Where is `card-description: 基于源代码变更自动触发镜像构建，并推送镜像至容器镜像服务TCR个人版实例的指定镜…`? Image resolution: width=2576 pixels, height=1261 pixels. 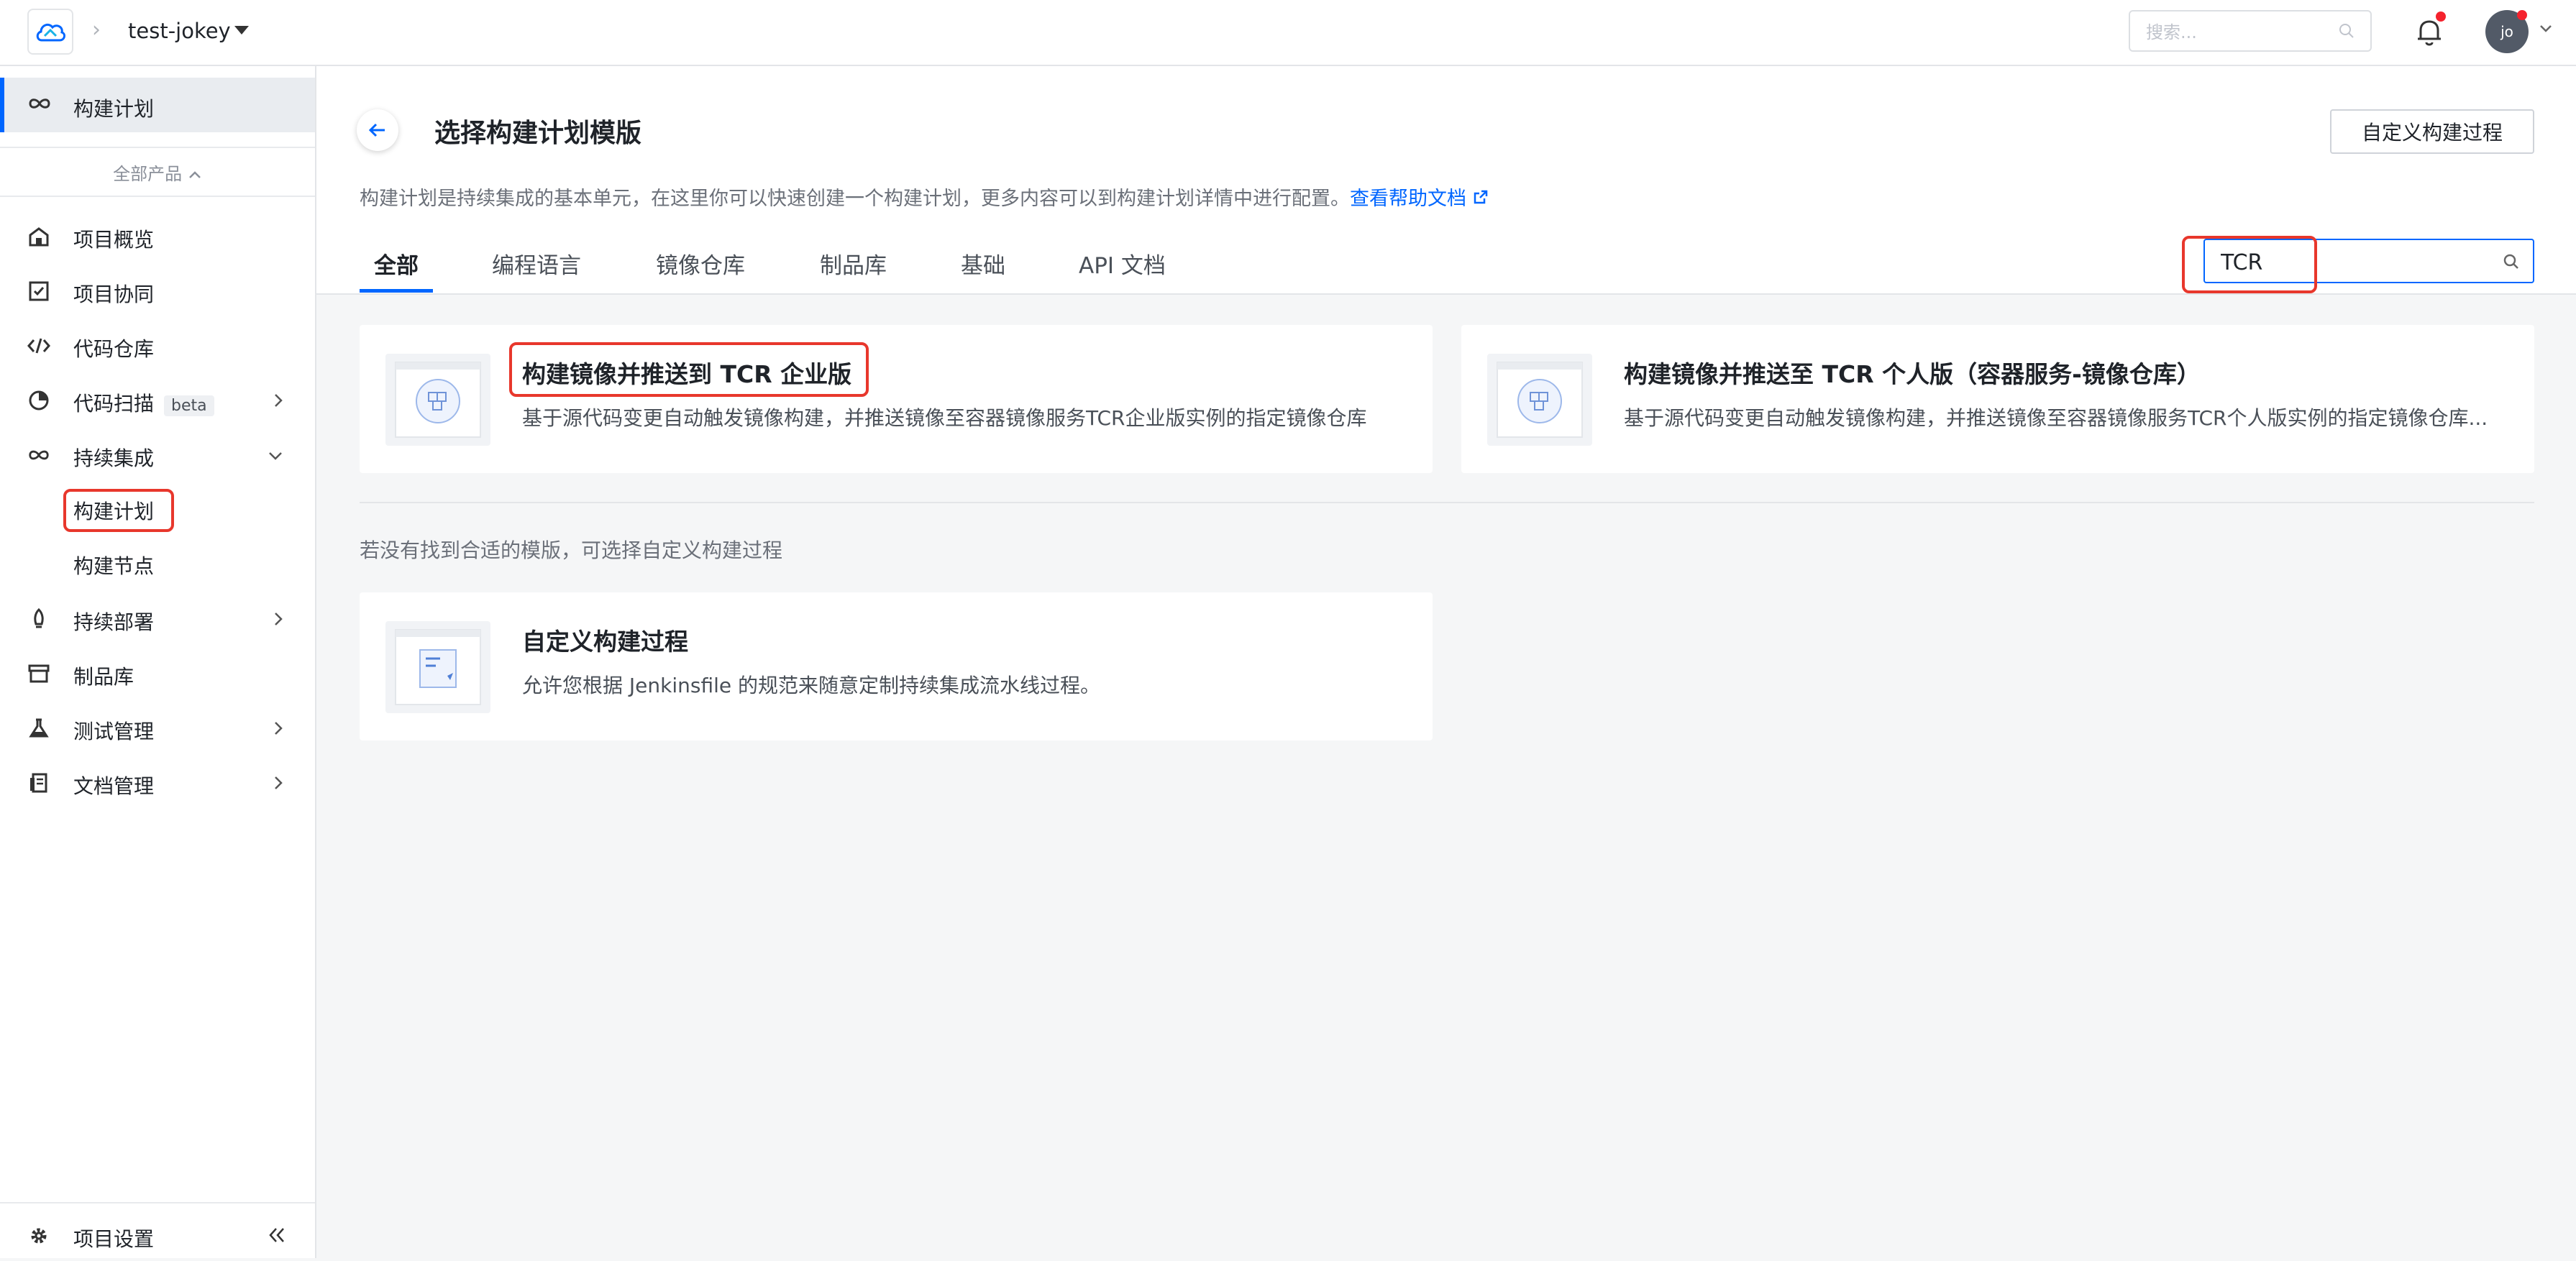
card-description: 基于源代码变更自动触发镜像构建，并推送镜像至容器镜像服务TCR个人版实例的指定镜… is located at coordinates (2056, 418).